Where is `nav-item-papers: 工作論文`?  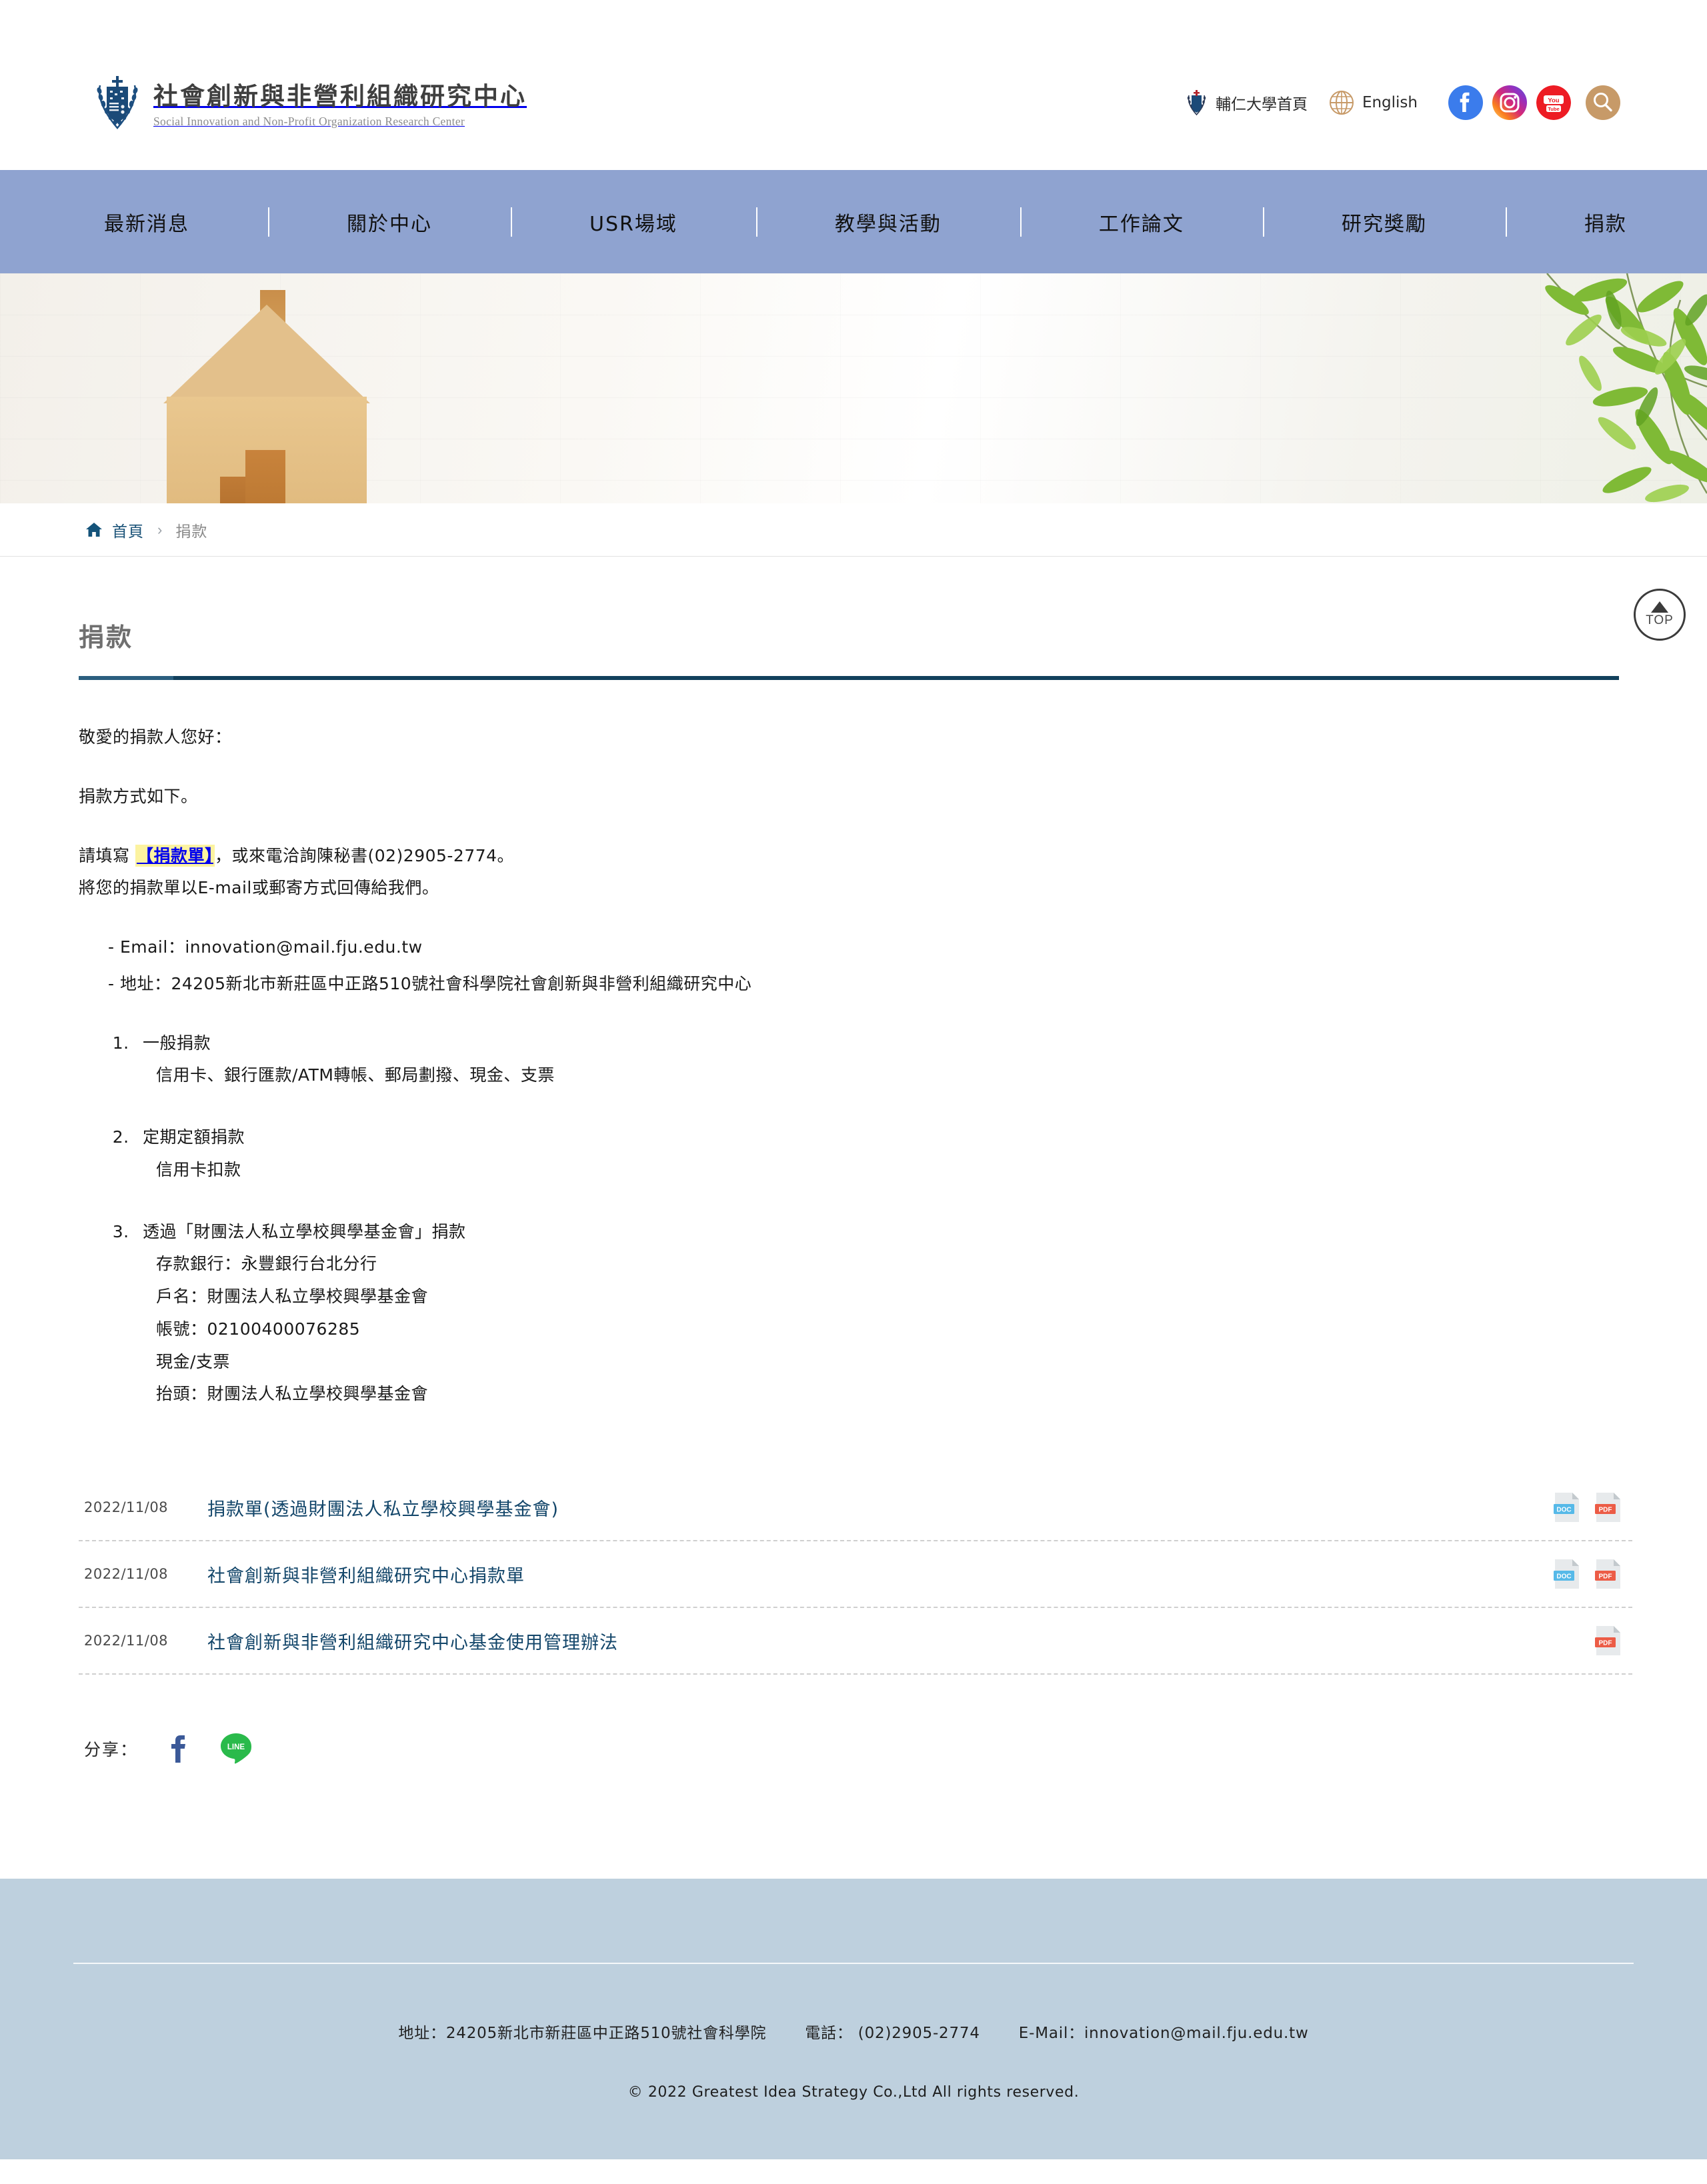 nav-item-papers: 工作論文 is located at coordinates (1141, 222).